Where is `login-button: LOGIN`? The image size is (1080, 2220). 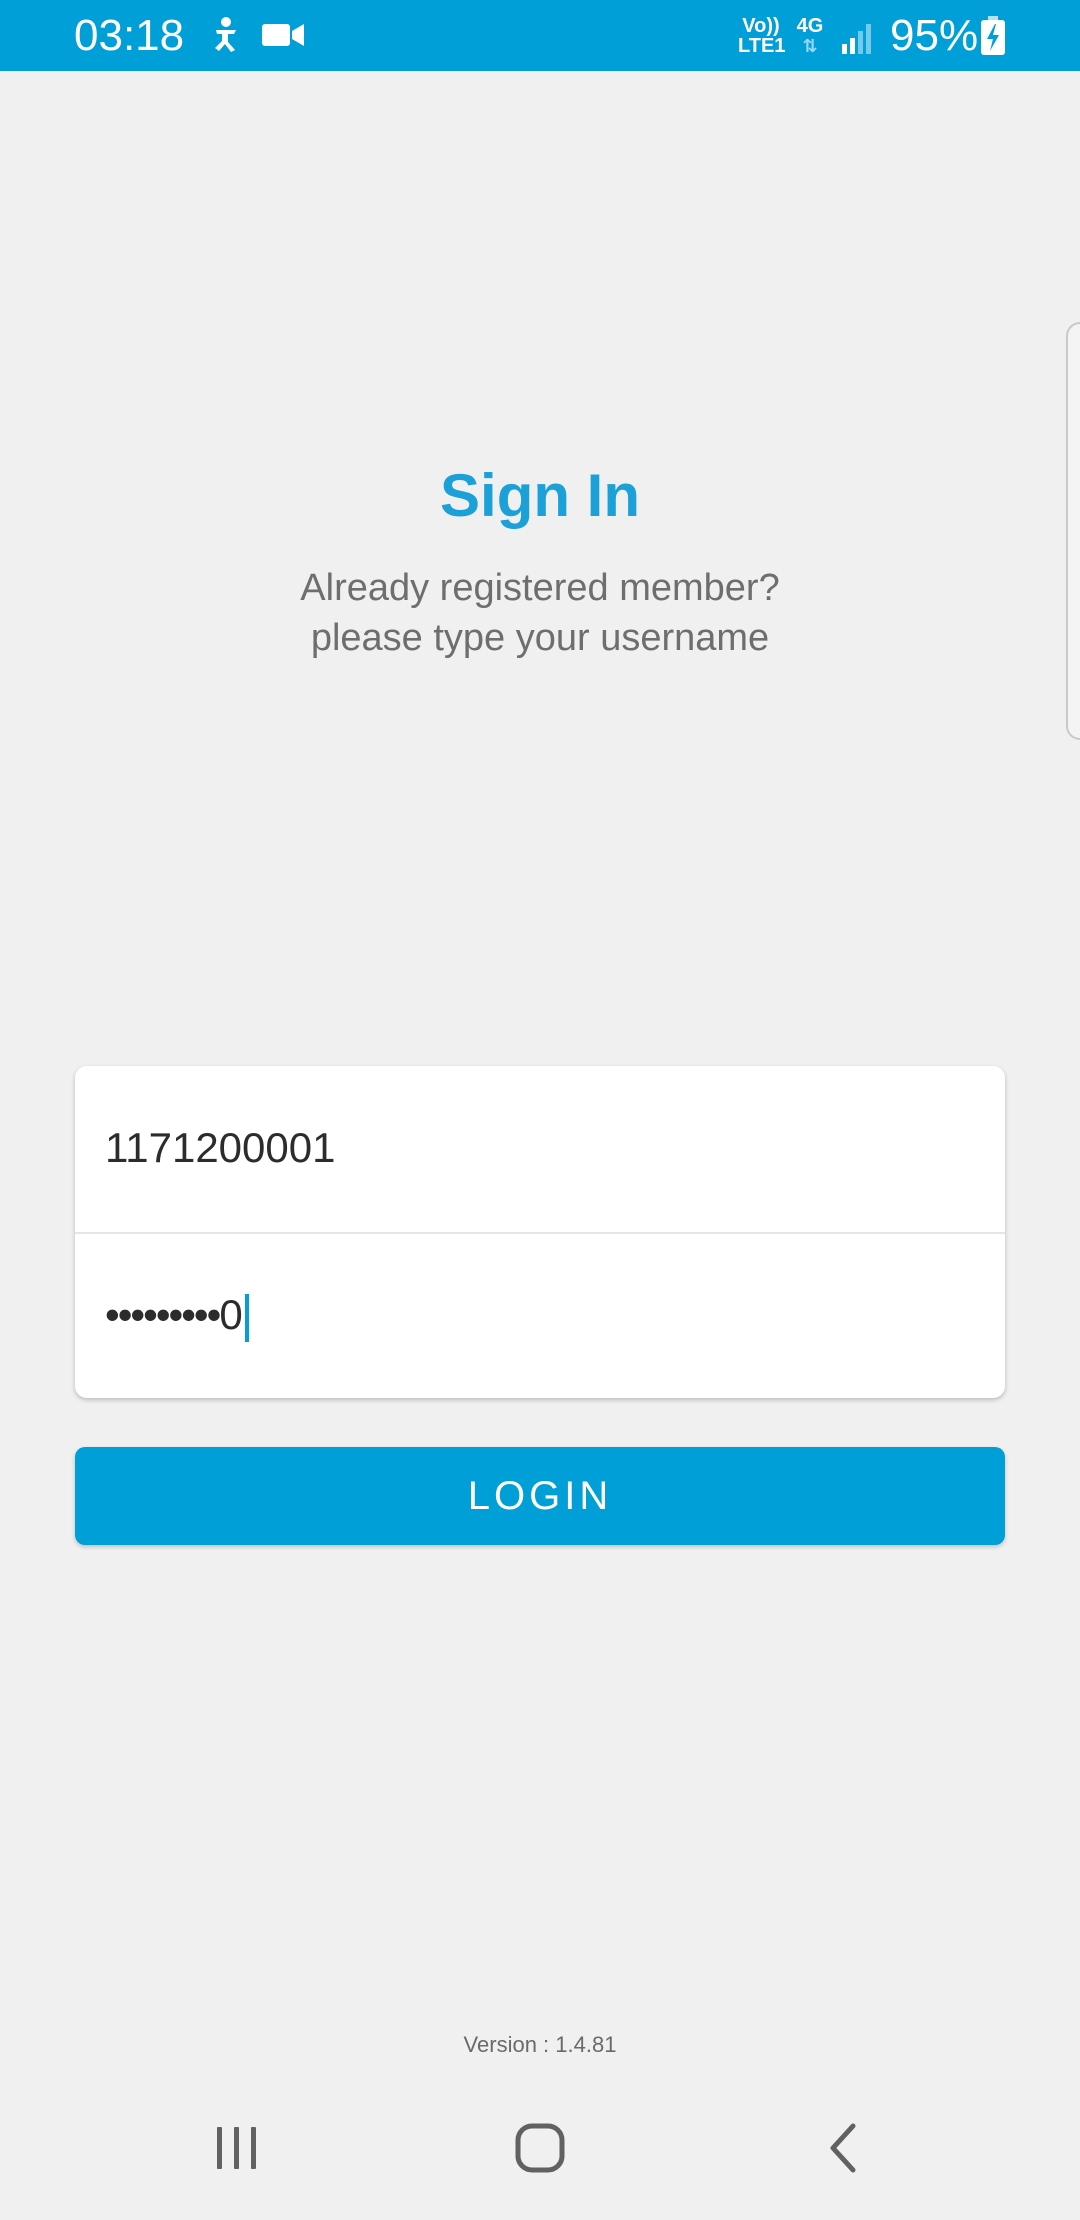
login-button: LOGIN is located at coordinates (540, 1496).